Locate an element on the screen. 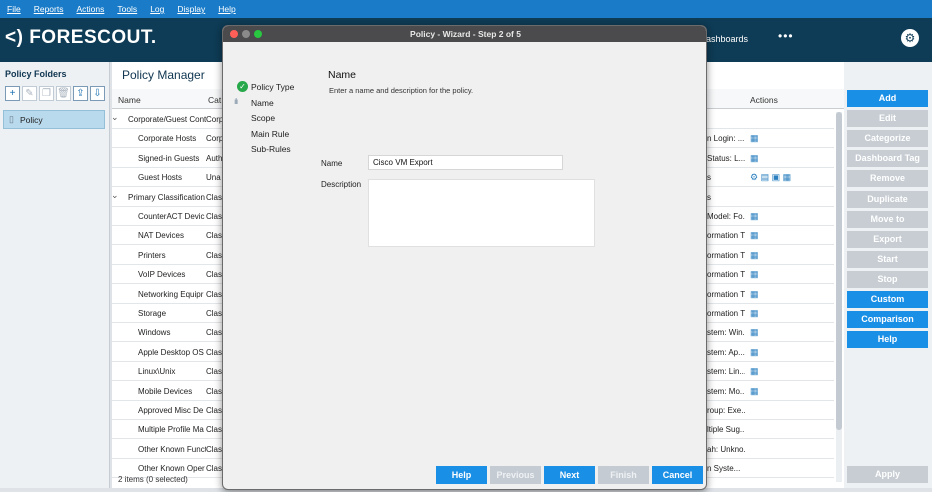 This screenshot has height=492, width=932. policy-name: Other Known Funct is located at coordinates (172, 449).